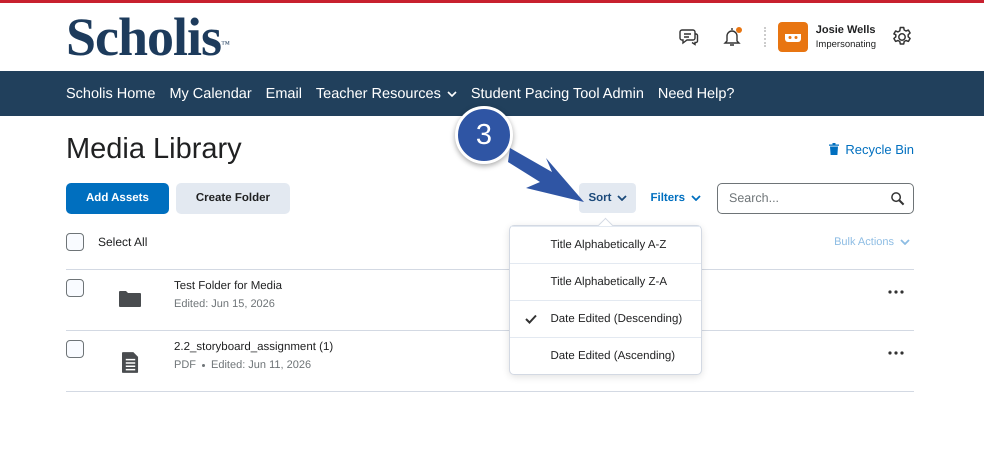 This screenshot has width=984, height=456. What do you see at coordinates (228, 286) in the screenshot?
I see `item-title: Test Folder for Media` at bounding box center [228, 286].